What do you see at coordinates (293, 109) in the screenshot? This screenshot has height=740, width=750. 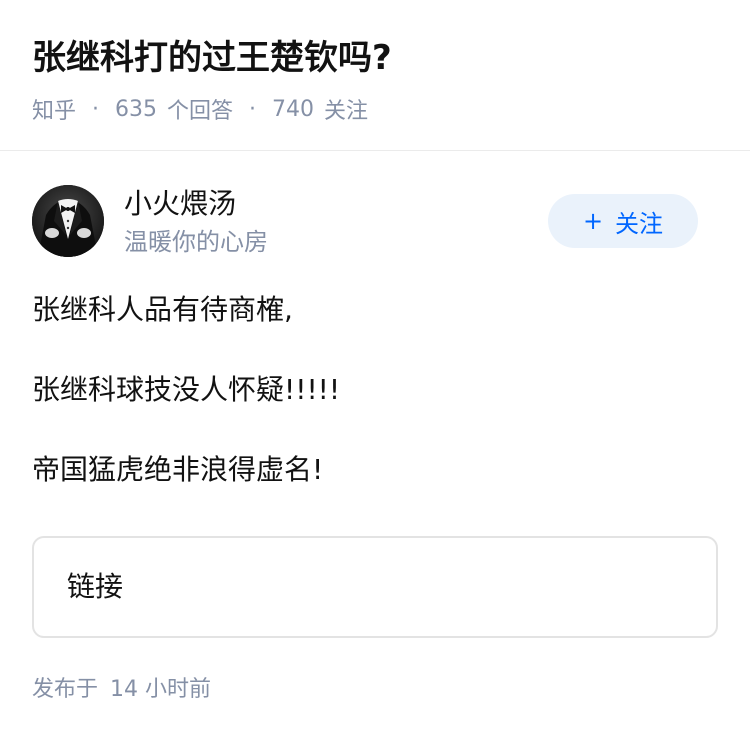 I see `follower-count: 740` at bounding box center [293, 109].